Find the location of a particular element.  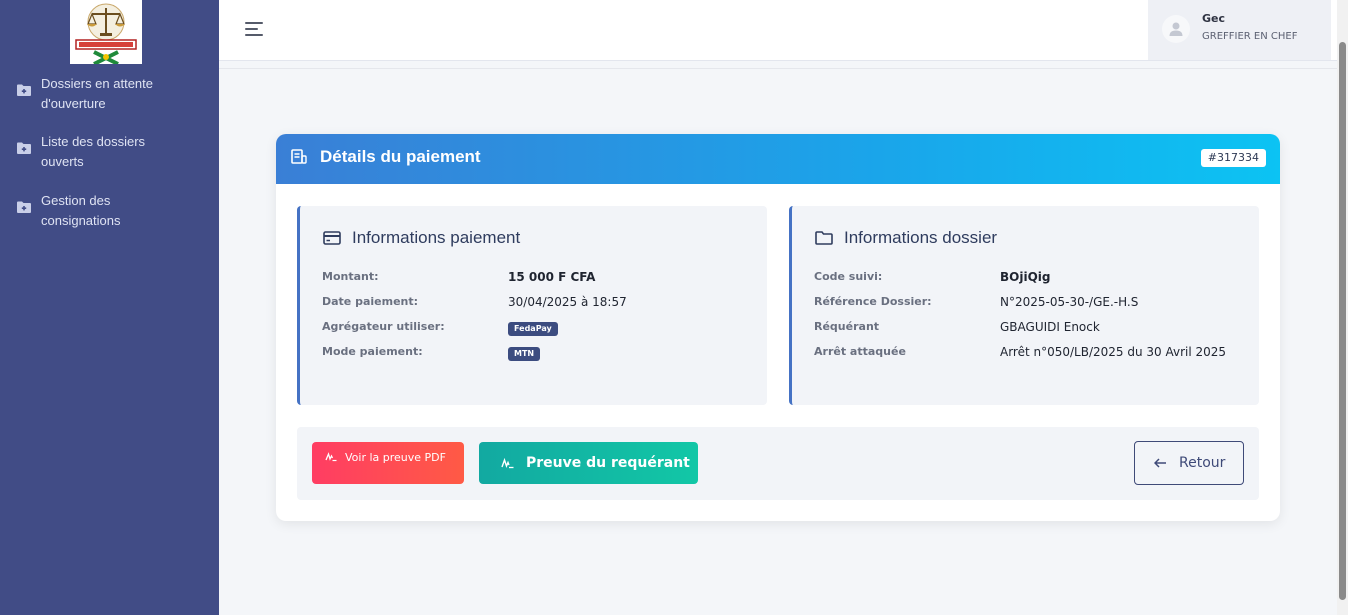

user-role: GREFFIER EN CHEF is located at coordinates (1250, 36).